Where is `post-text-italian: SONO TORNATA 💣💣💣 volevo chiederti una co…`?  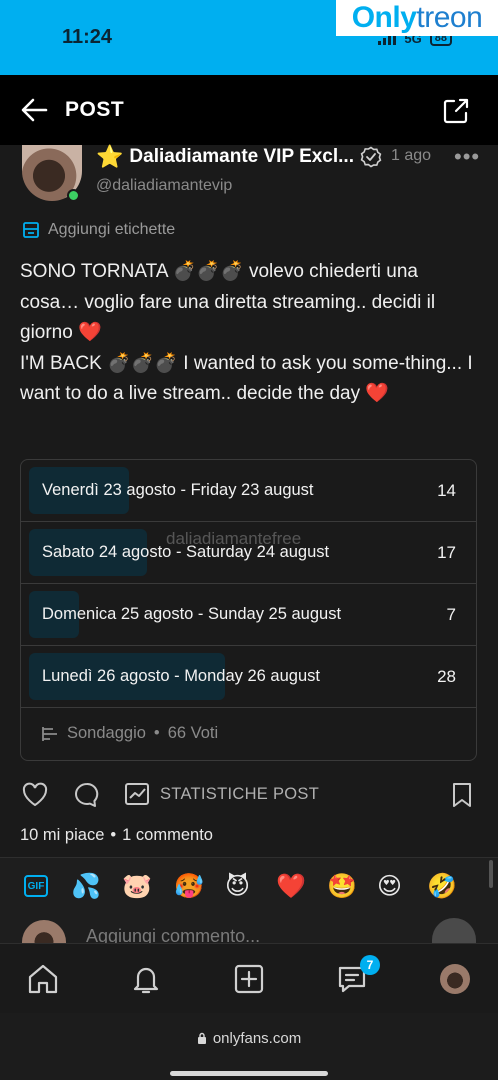 post-text-italian: SONO TORNATA 💣💣💣 volevo chiederti una co… is located at coordinates (228, 302).